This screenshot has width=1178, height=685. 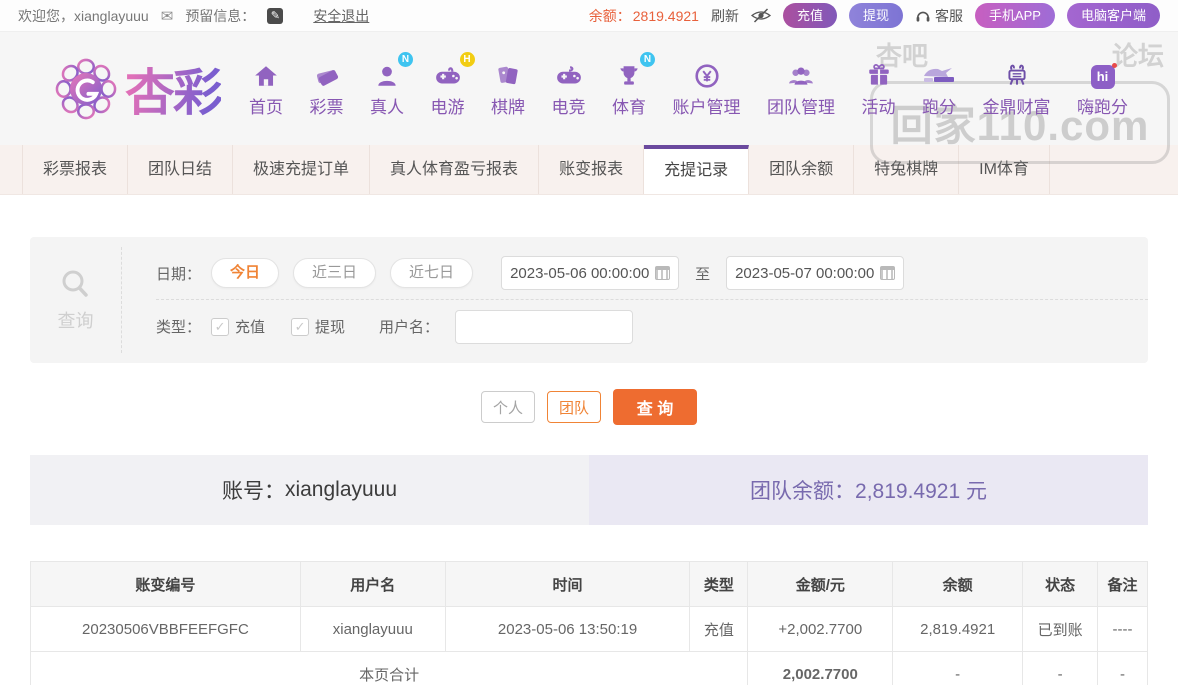 I want to click on paofen-logo-icon, so click(x=939, y=76).